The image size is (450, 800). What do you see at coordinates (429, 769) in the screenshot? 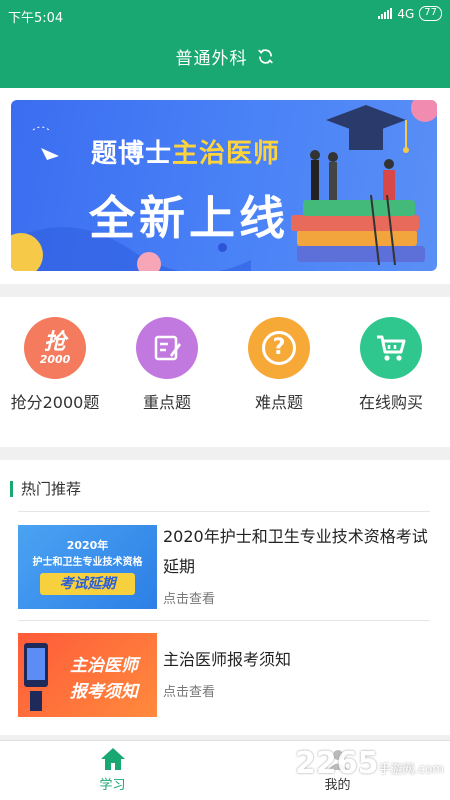
I see `watermark-domain: .com` at bounding box center [429, 769].